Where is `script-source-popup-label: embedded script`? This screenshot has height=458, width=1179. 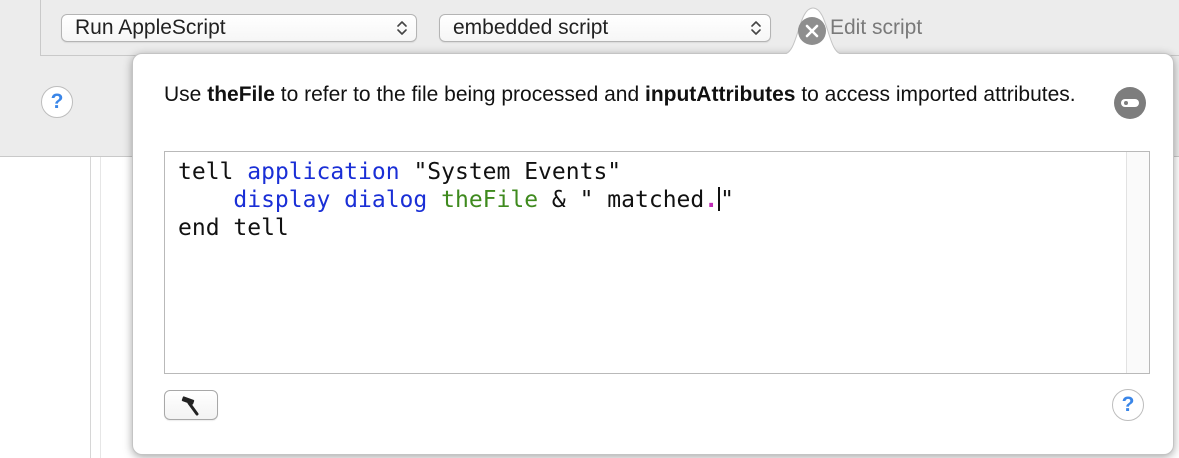 script-source-popup-label: embedded script is located at coordinates (531, 27).